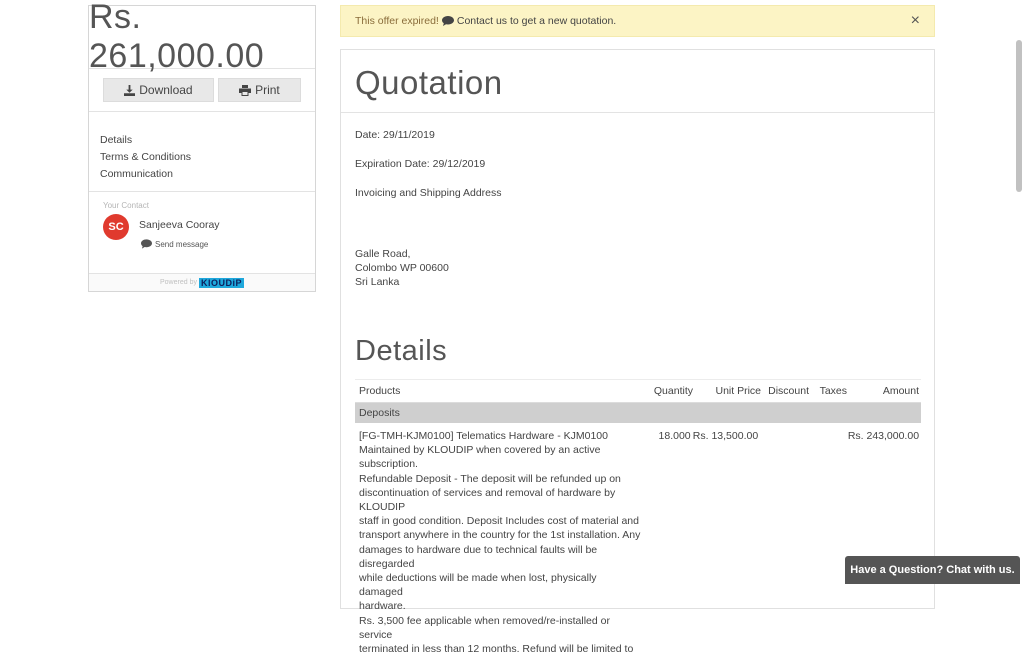  I want to click on sidebar-nav: Details Terms & Conditions Communication, so click(202, 147).